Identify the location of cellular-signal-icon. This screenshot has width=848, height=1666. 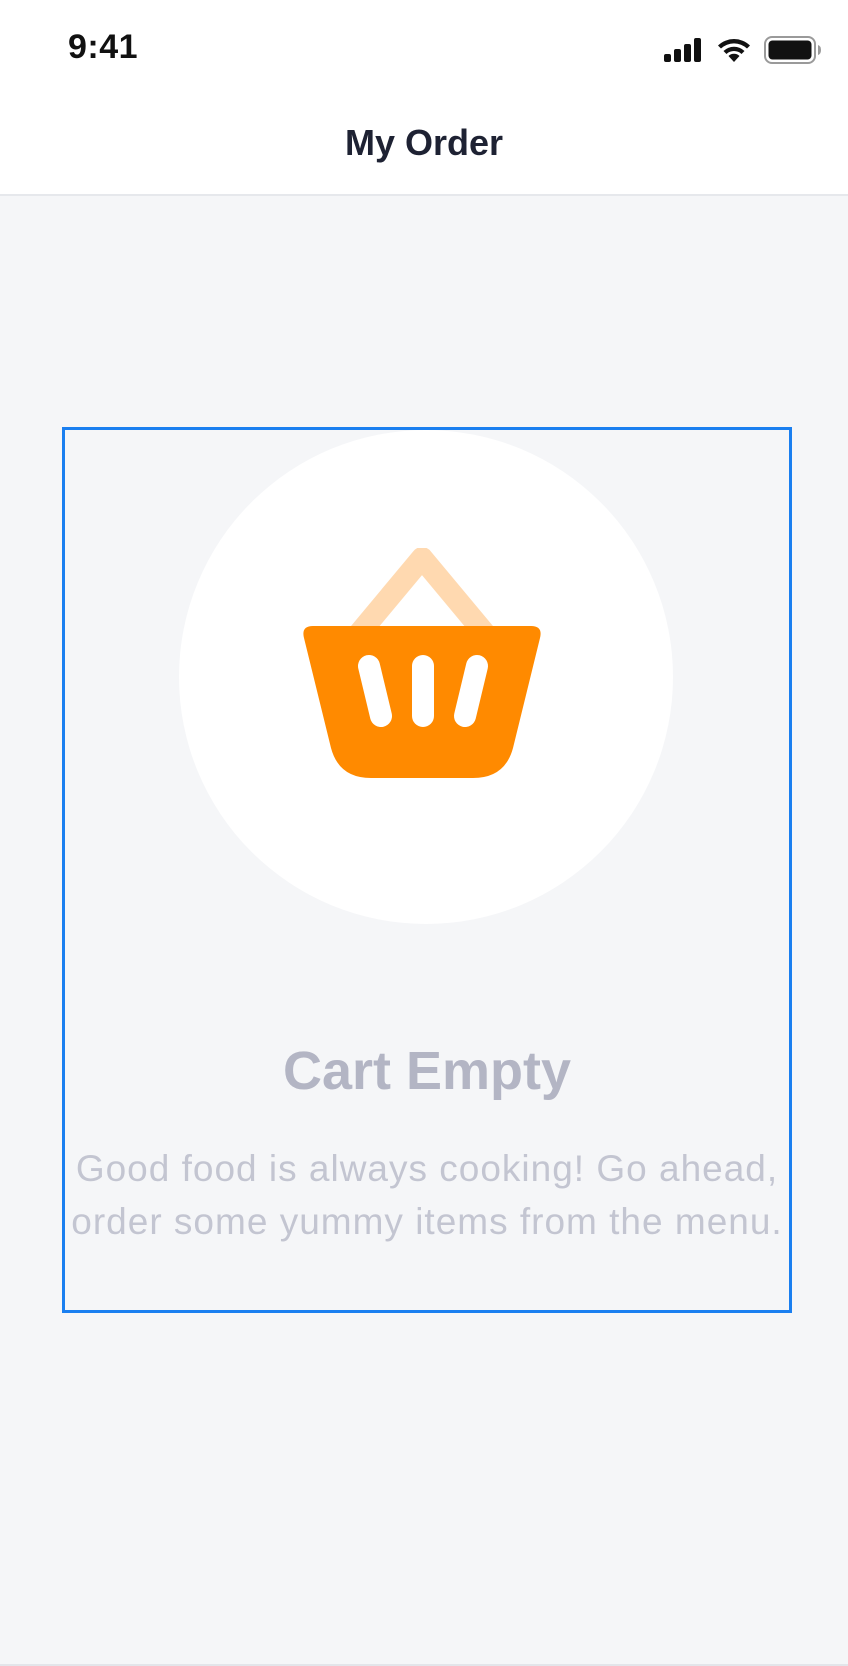
(684, 50).